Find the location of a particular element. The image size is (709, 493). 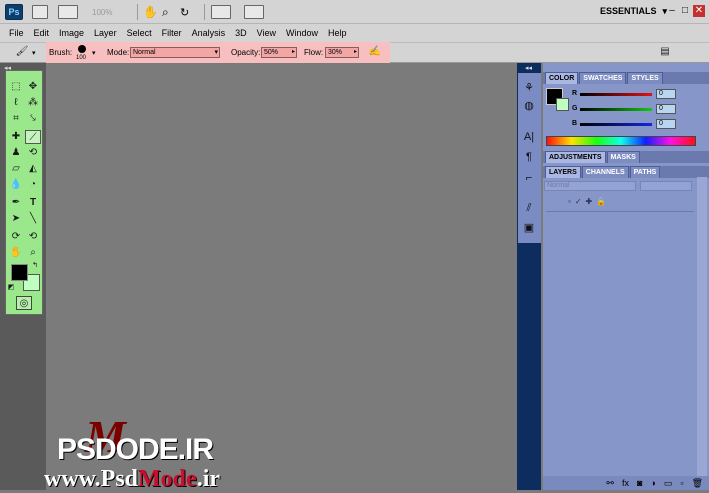

tab-channels: CHANNELS is located at coordinates (605, 172).